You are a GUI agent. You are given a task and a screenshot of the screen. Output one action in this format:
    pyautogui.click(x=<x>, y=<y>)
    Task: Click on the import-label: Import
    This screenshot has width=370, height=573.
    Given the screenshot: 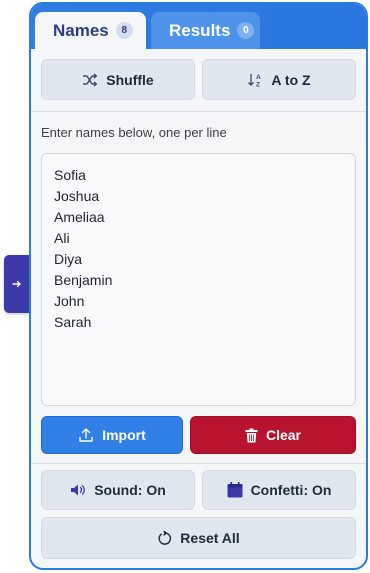 What is the action you would take?
    pyautogui.click(x=124, y=435)
    